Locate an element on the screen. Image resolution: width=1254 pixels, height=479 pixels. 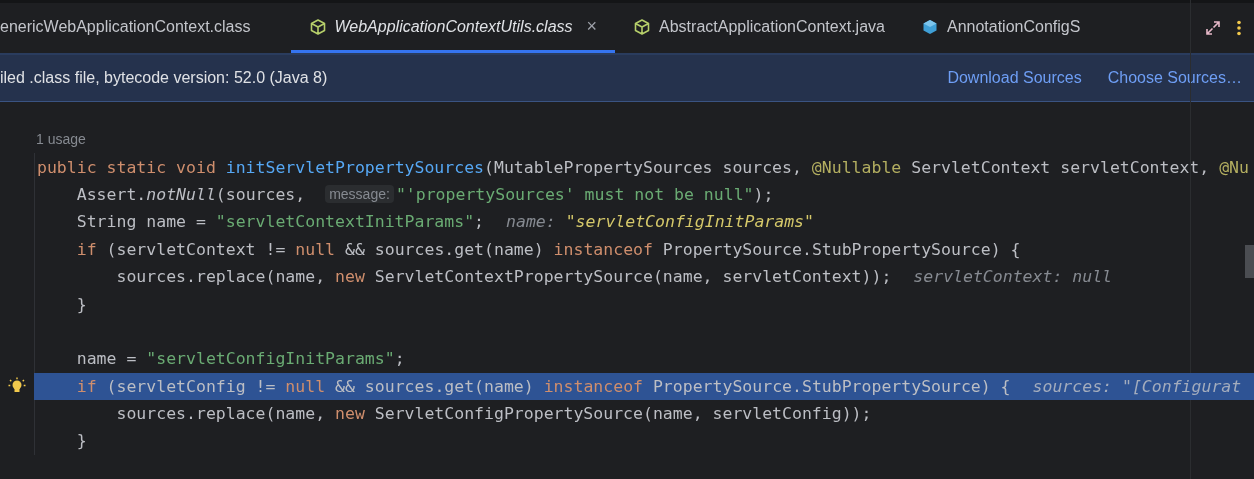
code-text: public static void initServletPropertySources(MutablePropertySources sources, @Nullable ServletContext servletContext, @Nu is located at coordinates (643, 167).